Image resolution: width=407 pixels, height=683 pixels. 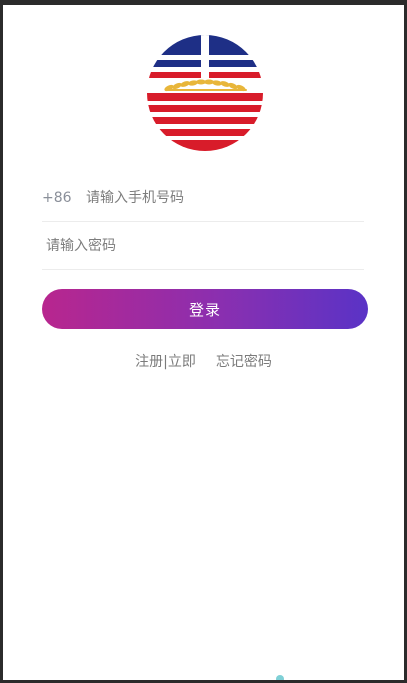 I want to click on phone-field: +86, so click(x=203, y=198).